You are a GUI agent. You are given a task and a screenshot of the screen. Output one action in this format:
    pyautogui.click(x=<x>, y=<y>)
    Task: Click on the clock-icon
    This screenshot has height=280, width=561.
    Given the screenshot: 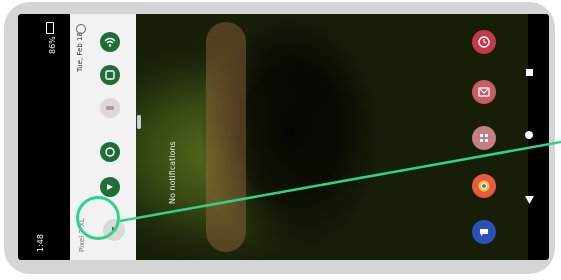 What is the action you would take?
    pyautogui.click(x=484, y=42)
    